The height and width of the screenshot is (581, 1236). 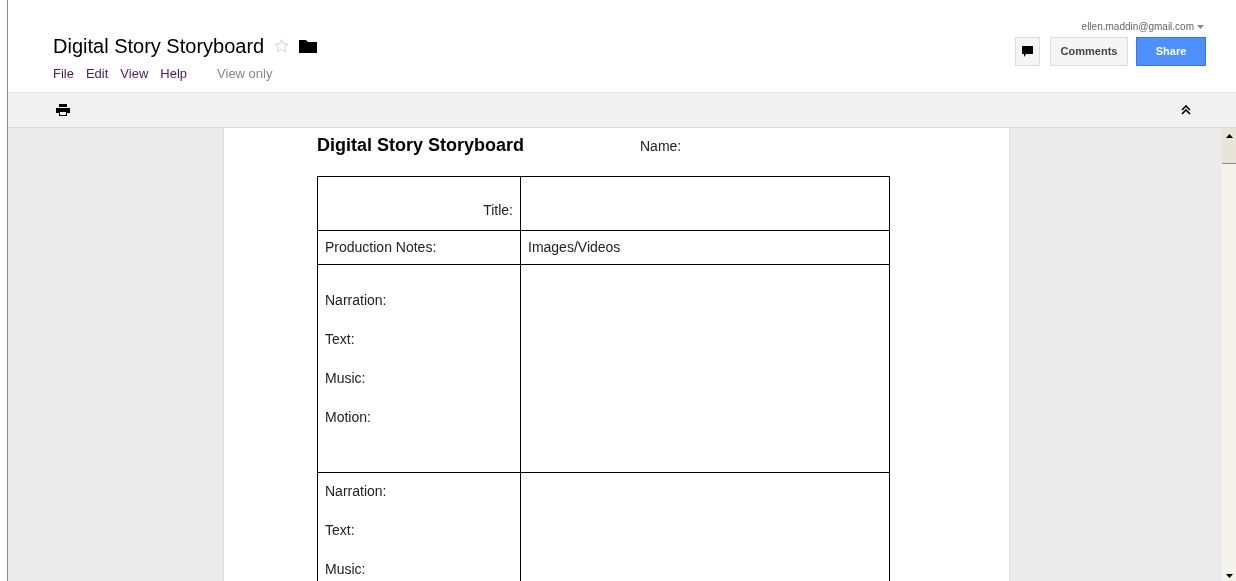 I want to click on title-label: Title:, so click(x=498, y=210).